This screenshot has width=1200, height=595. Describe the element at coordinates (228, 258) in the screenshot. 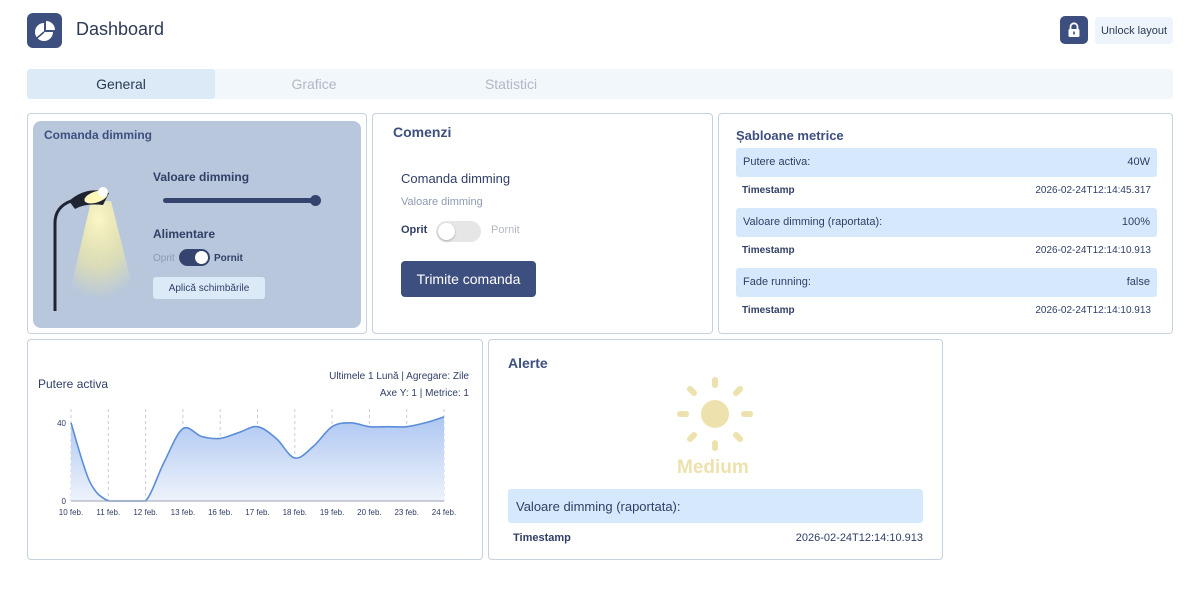

I see `power-on-label: Pornit` at that location.